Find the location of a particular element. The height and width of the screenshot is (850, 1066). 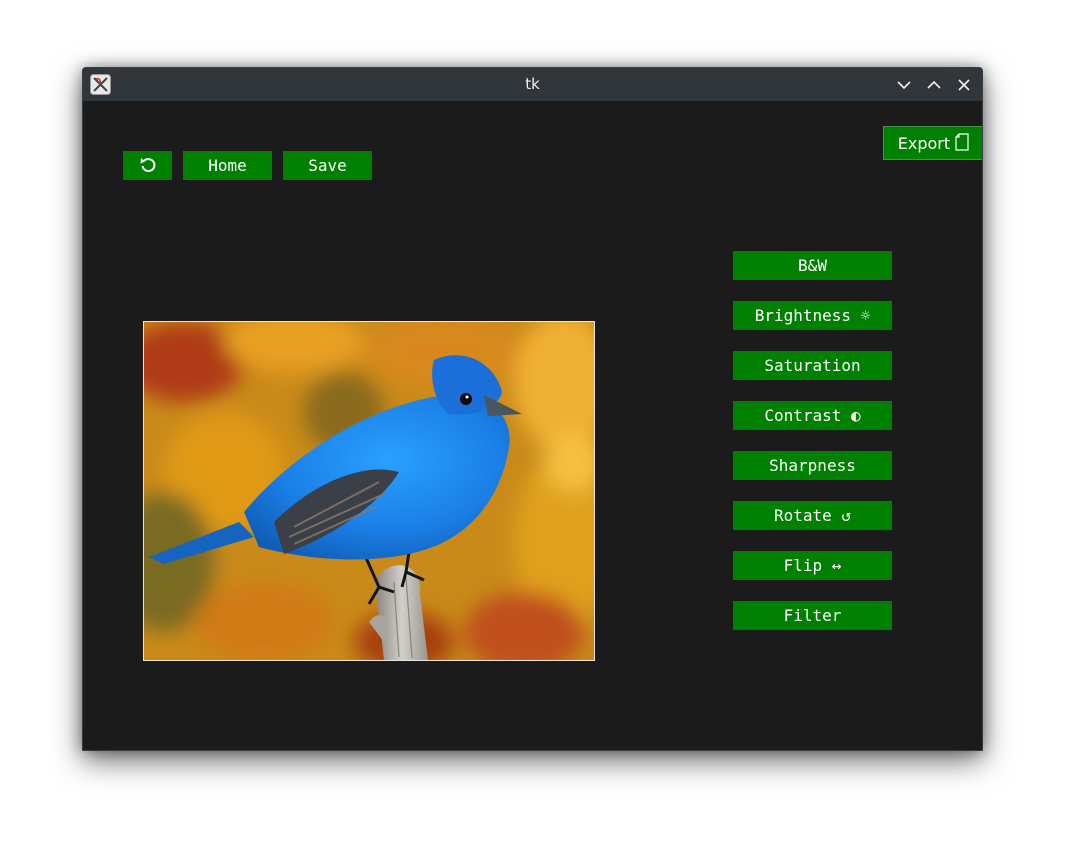

contrast-button: Contrast ◐ is located at coordinates (812, 415).